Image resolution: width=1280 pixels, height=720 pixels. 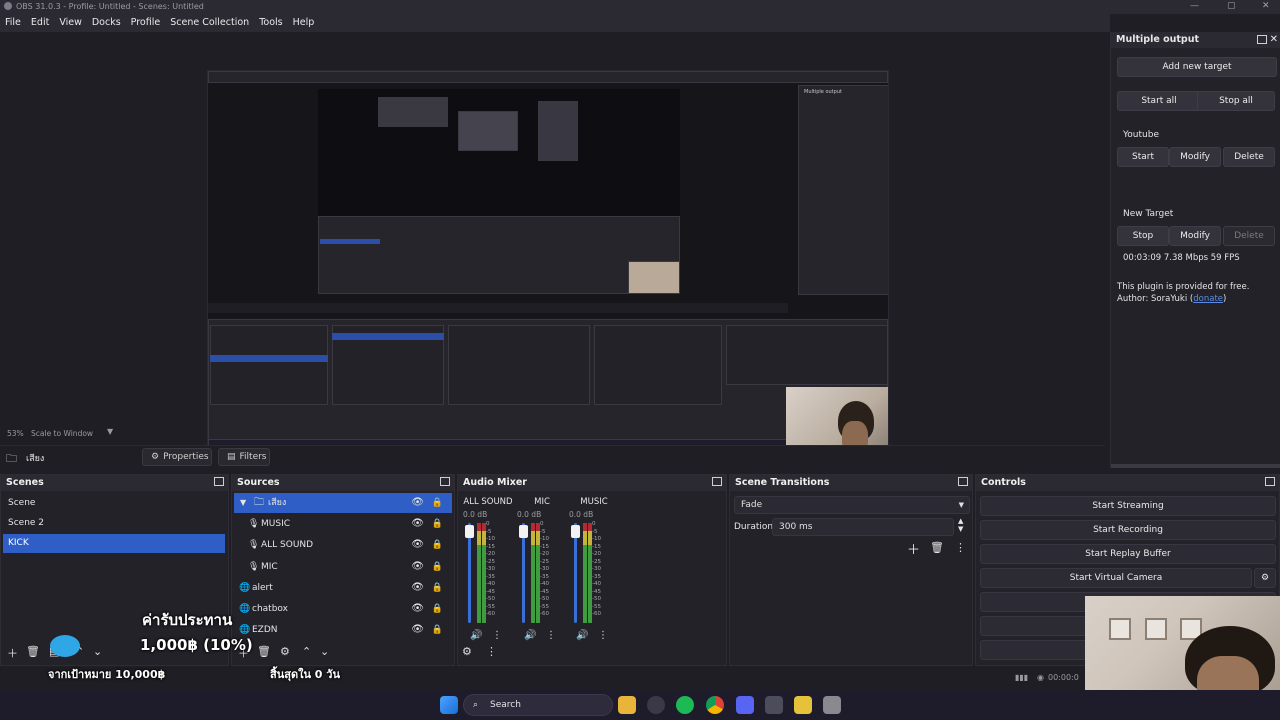 What do you see at coordinates (1195, 236) in the screenshot?
I see `new-target-modify-button: Modify` at bounding box center [1195, 236].